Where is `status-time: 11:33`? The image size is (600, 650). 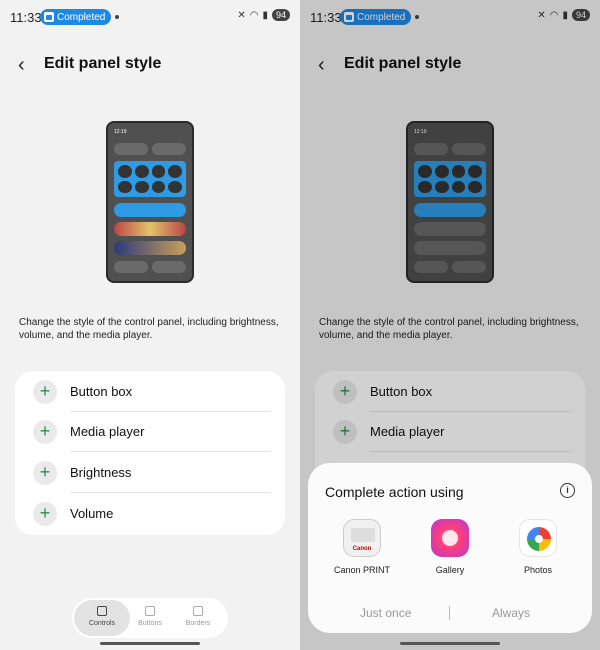 status-time: 11:33 is located at coordinates (26, 17).